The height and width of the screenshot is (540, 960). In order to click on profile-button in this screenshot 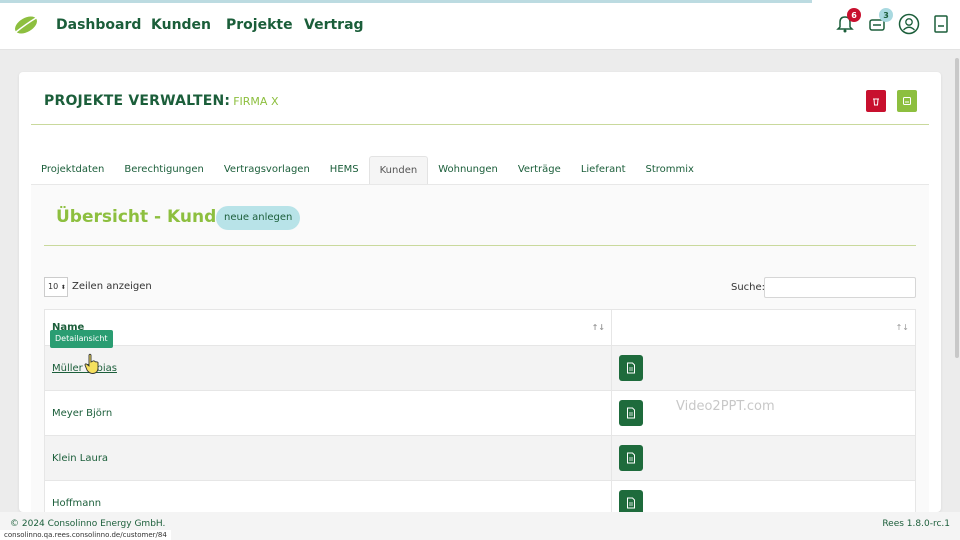, I will do `click(909, 24)`.